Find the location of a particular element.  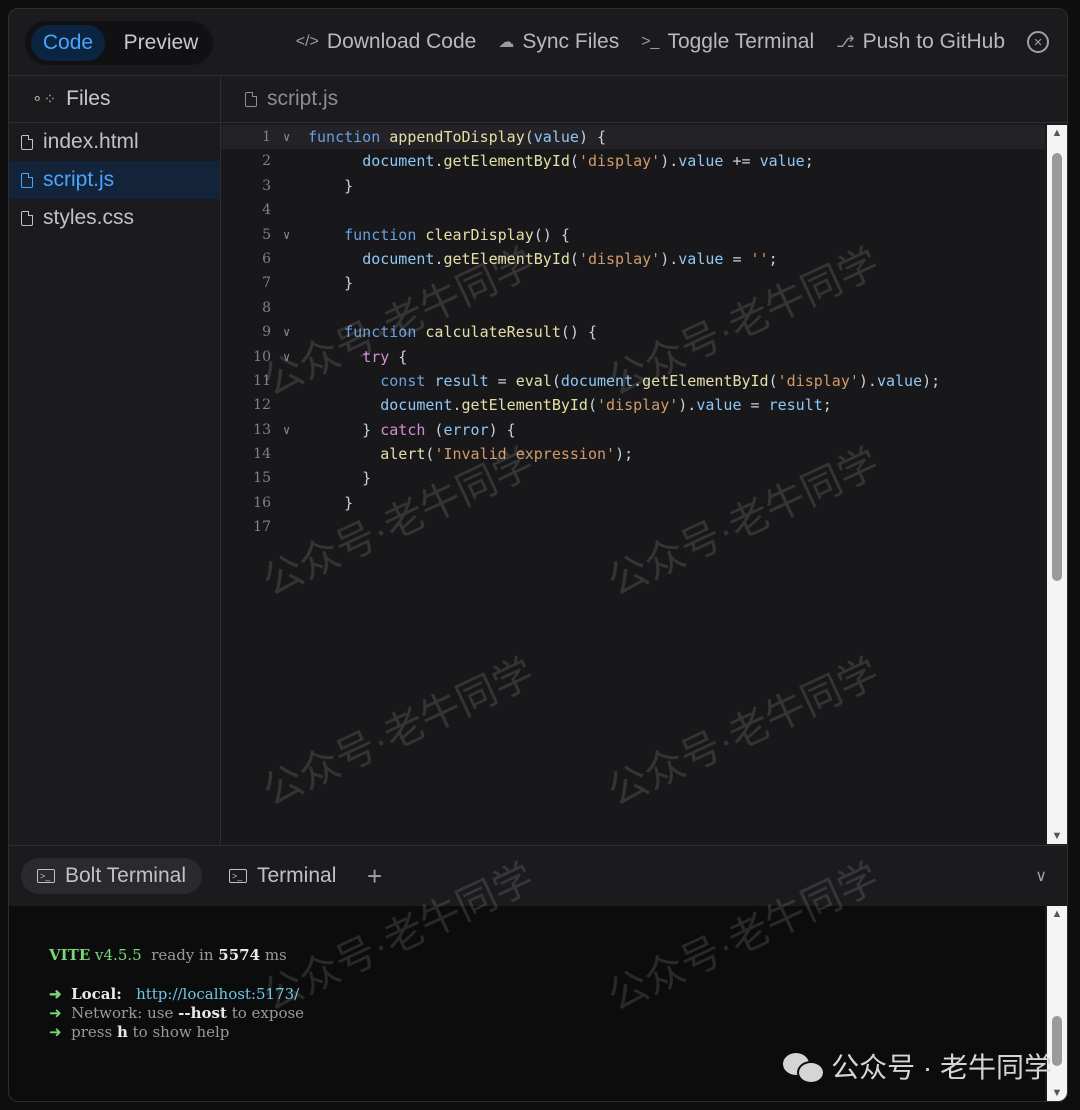

editor-scrollbar: ▲ ▼ is located at coordinates (1057, 484).